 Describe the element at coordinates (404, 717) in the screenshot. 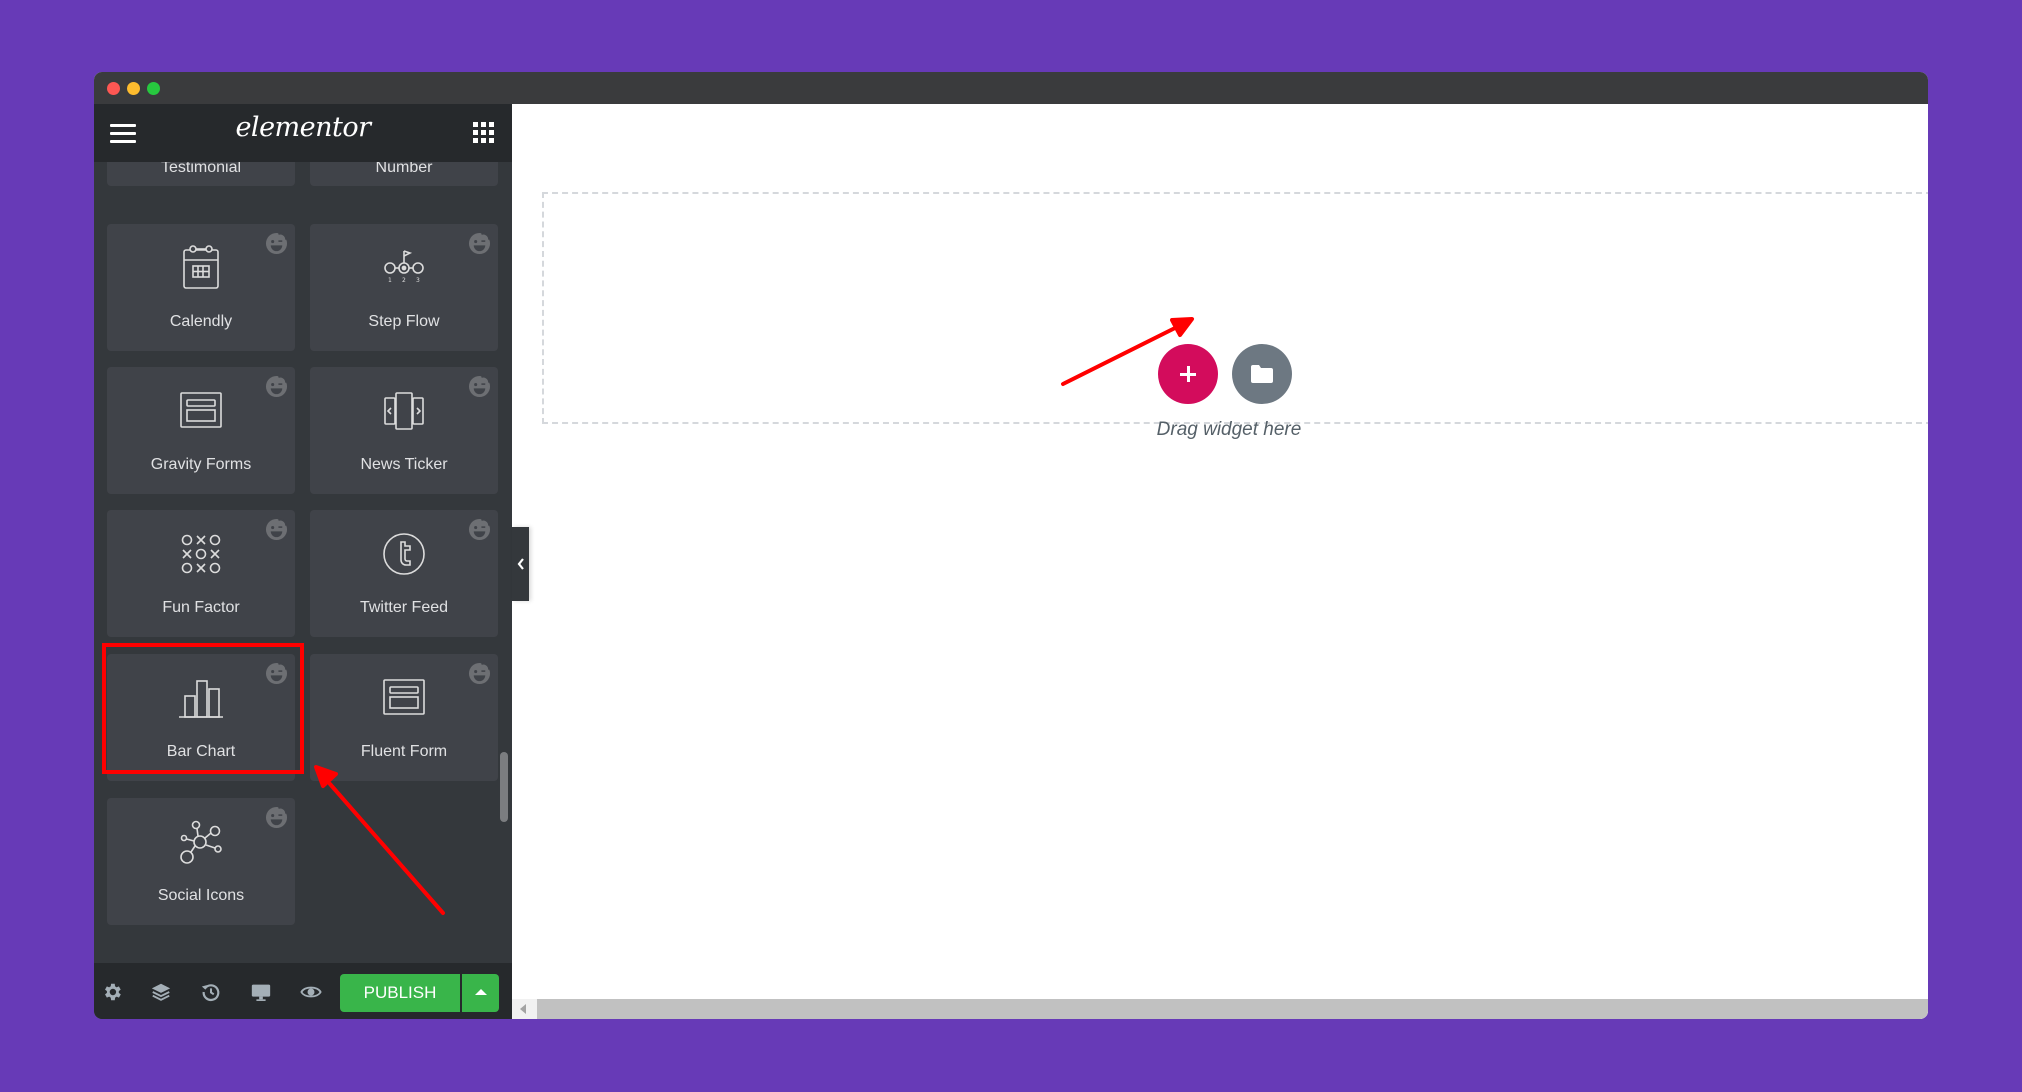

I see `widget-tile-fluent-form: Fluent Form` at that location.